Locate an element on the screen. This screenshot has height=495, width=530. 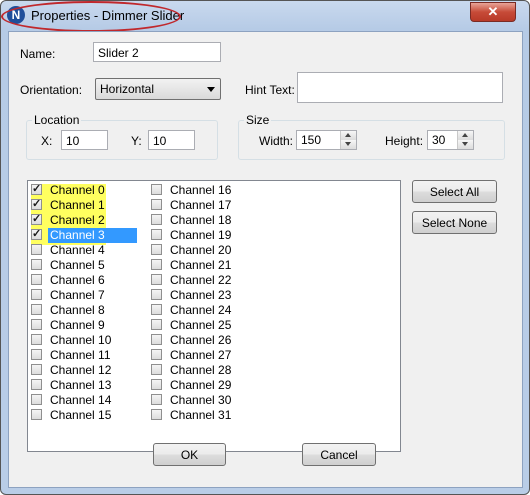
channel-label: Channel 28 is located at coordinates (201, 370).